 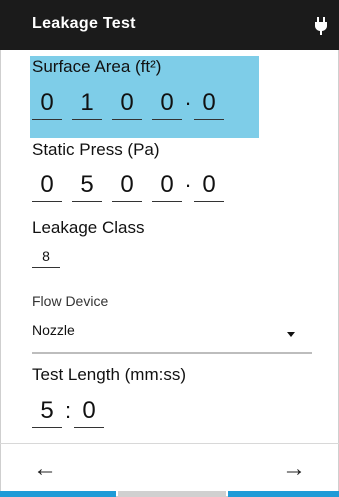 I want to click on leakage-class-label: Leakage Class, so click(x=88, y=227).